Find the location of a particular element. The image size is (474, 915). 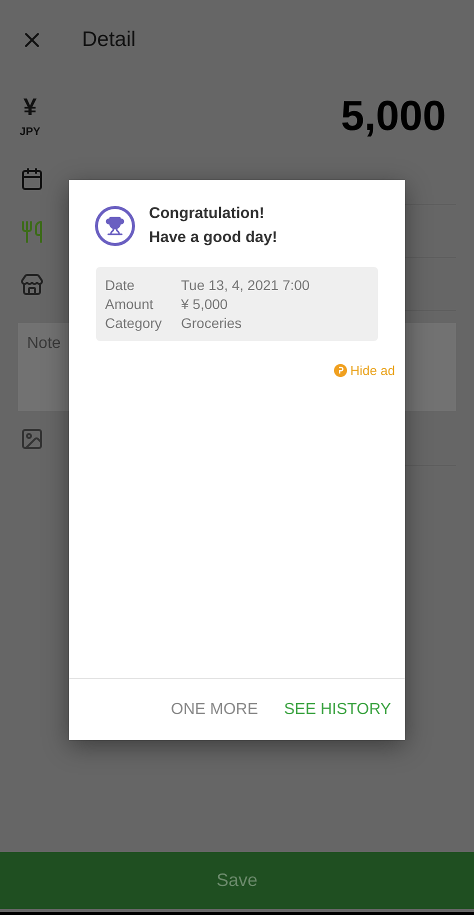

detail-value: Tue 13, 4, 2021 7:00 is located at coordinates (246, 285).